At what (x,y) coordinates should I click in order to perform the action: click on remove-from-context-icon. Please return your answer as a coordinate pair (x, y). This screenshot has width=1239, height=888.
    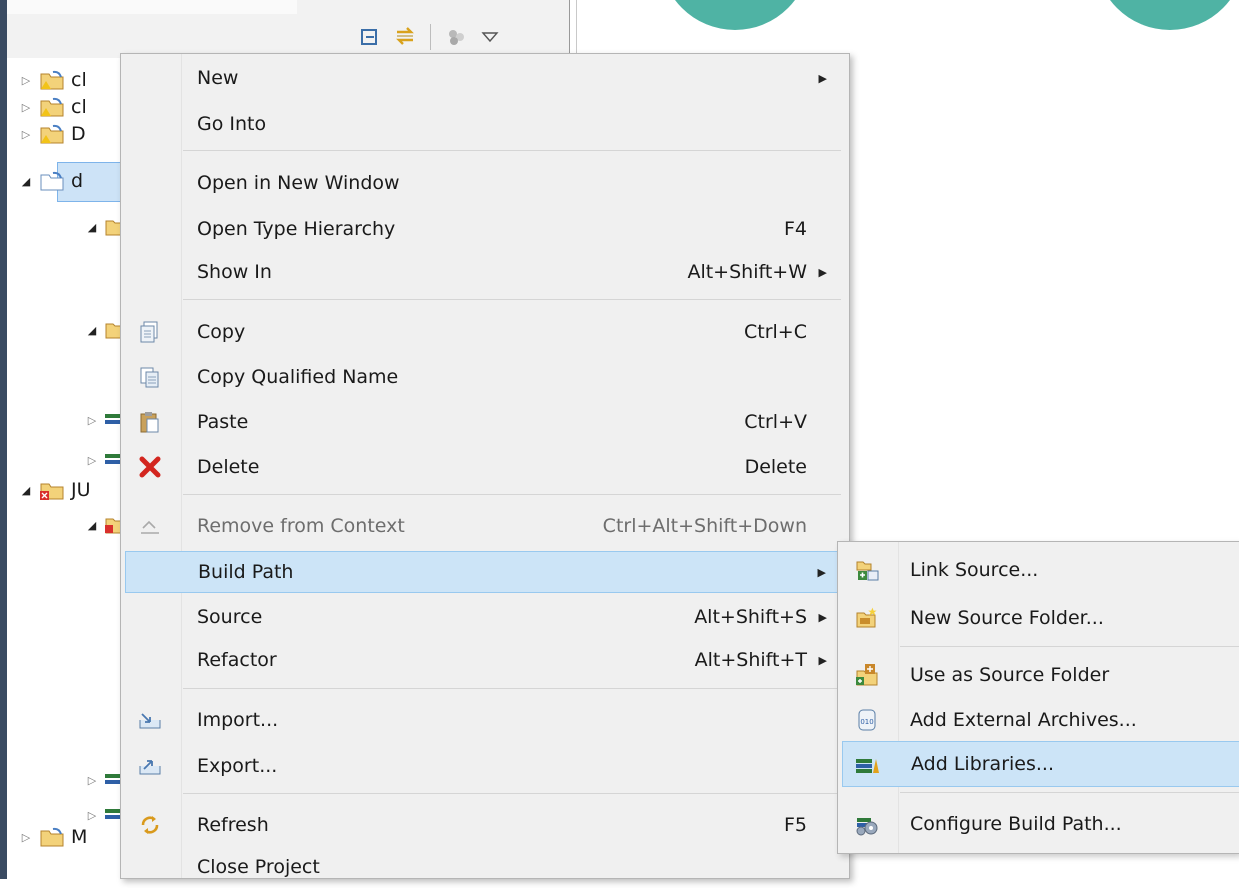
    Looking at the image, I should click on (150, 526).